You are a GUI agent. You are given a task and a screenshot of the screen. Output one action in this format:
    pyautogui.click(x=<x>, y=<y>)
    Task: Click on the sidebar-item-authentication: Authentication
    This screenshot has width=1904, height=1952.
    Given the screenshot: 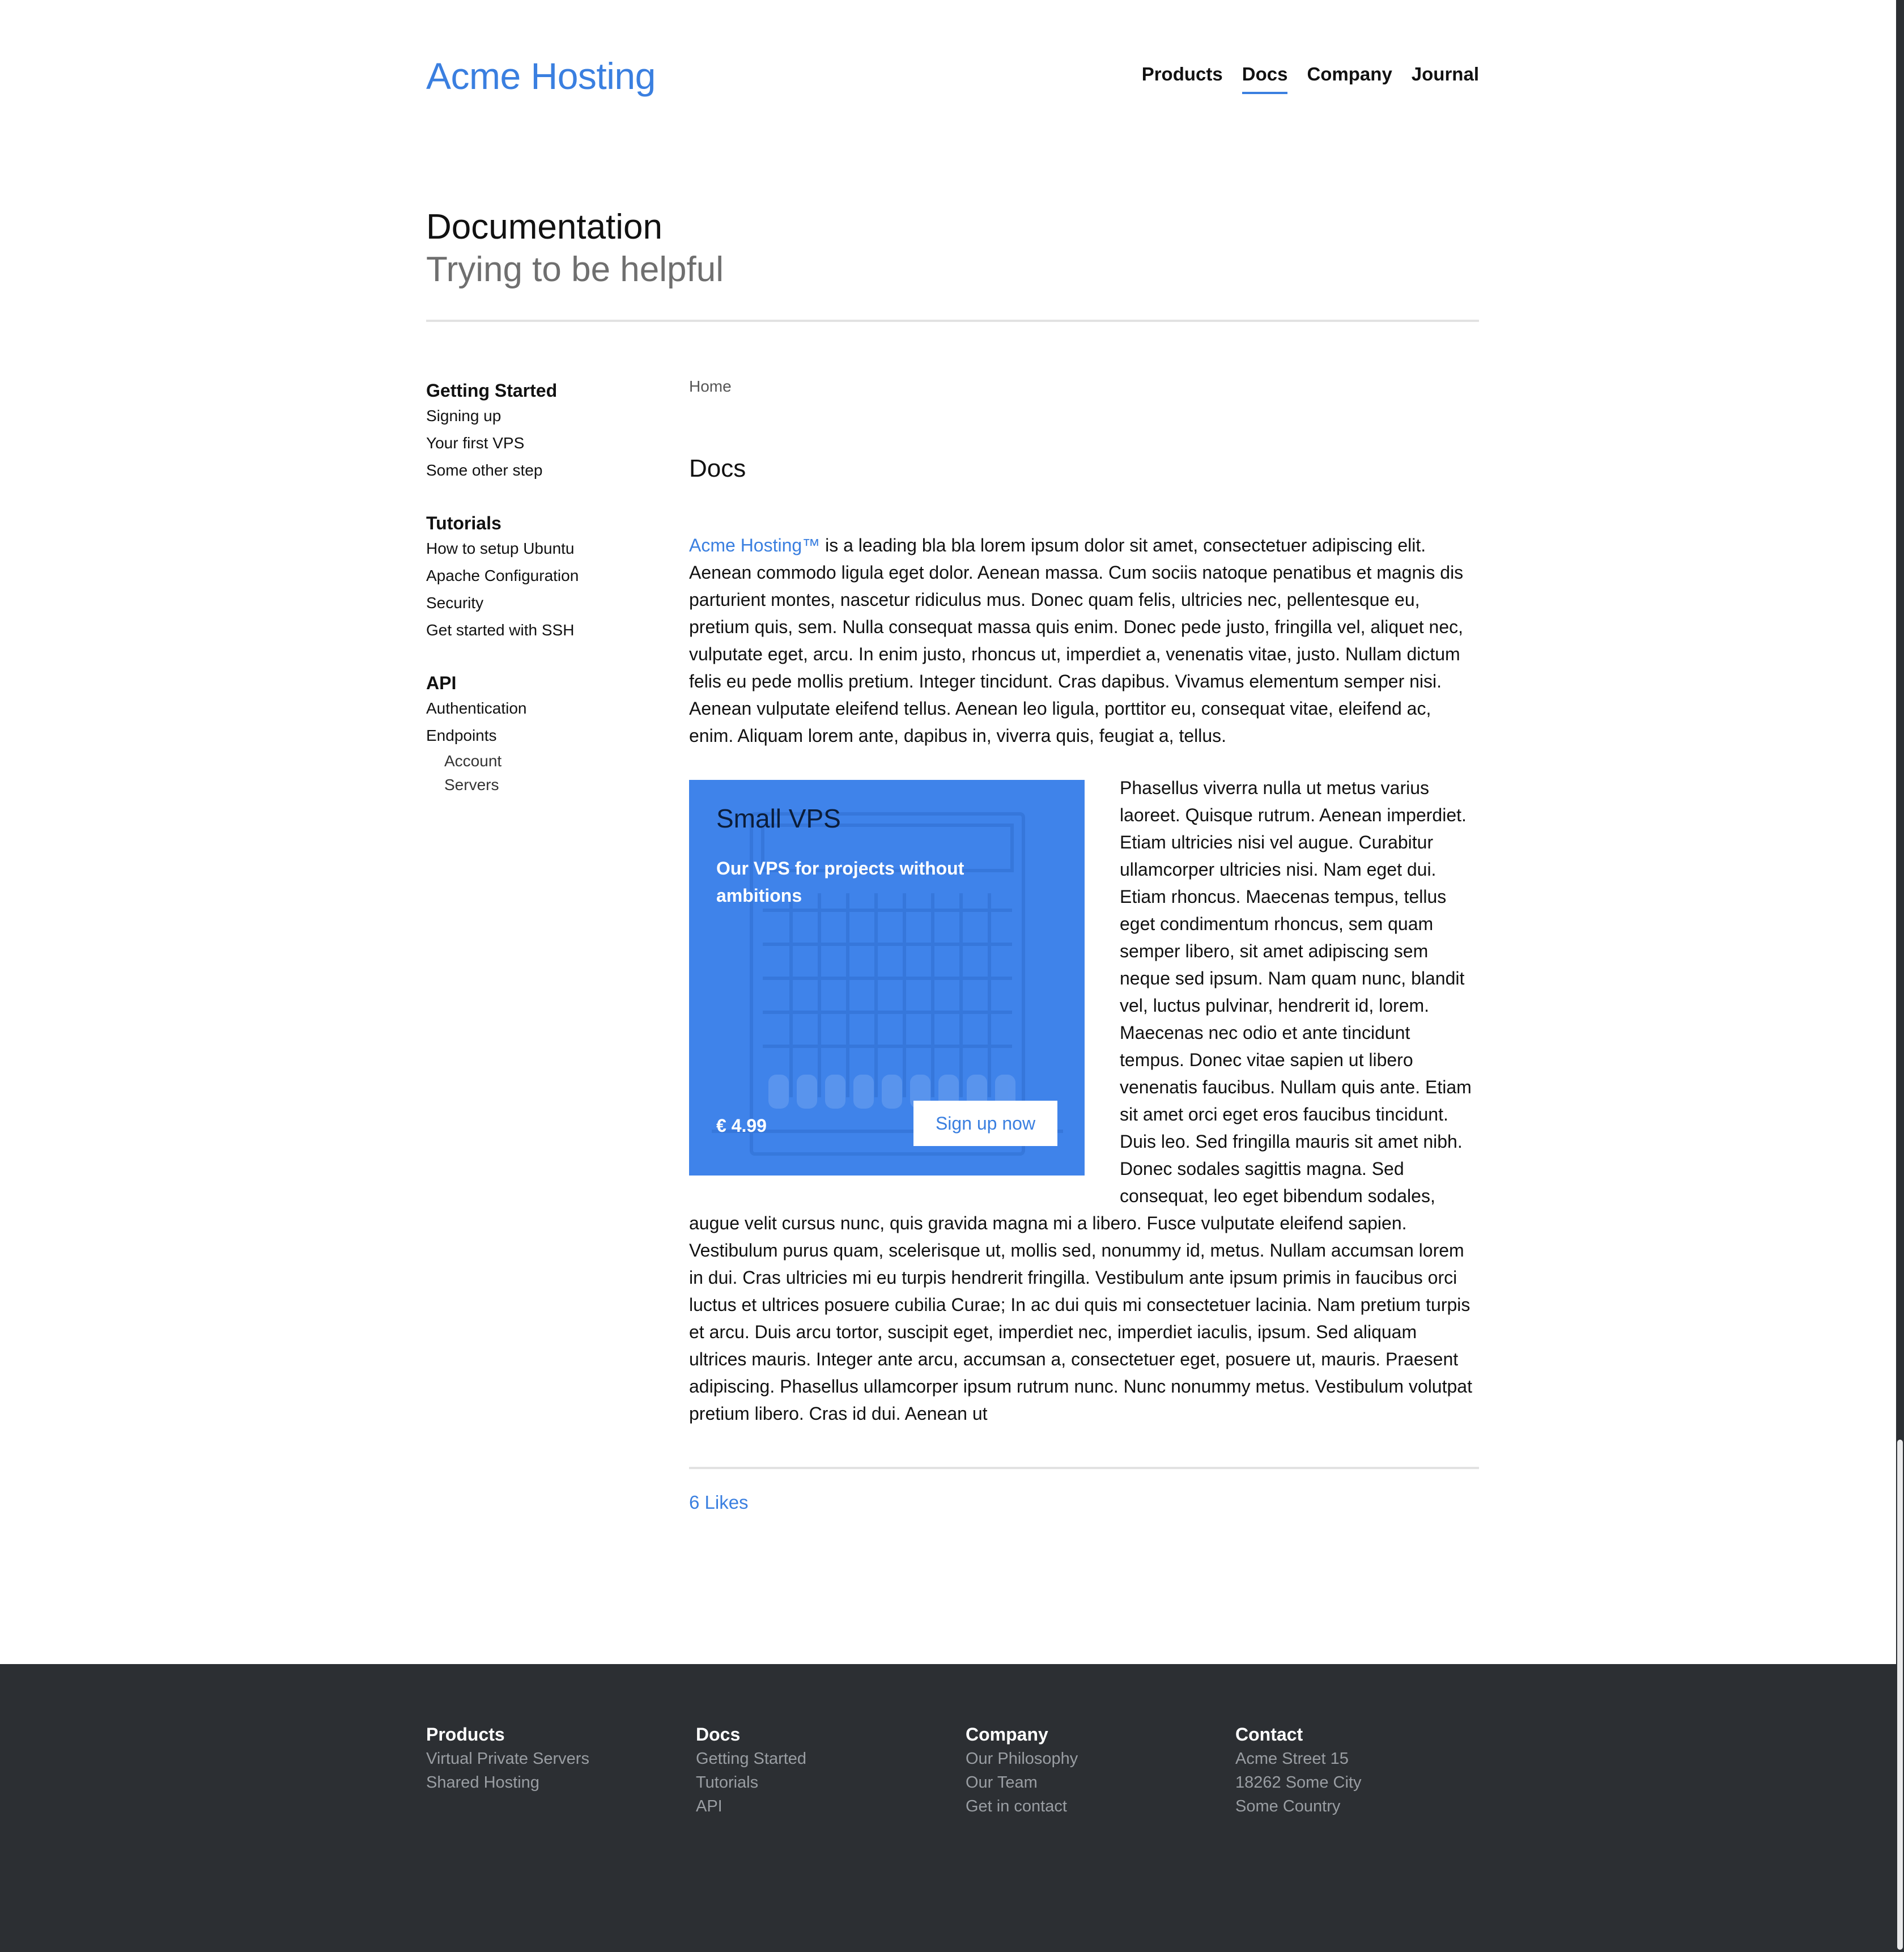 What is the action you would take?
    pyautogui.click(x=539, y=708)
    